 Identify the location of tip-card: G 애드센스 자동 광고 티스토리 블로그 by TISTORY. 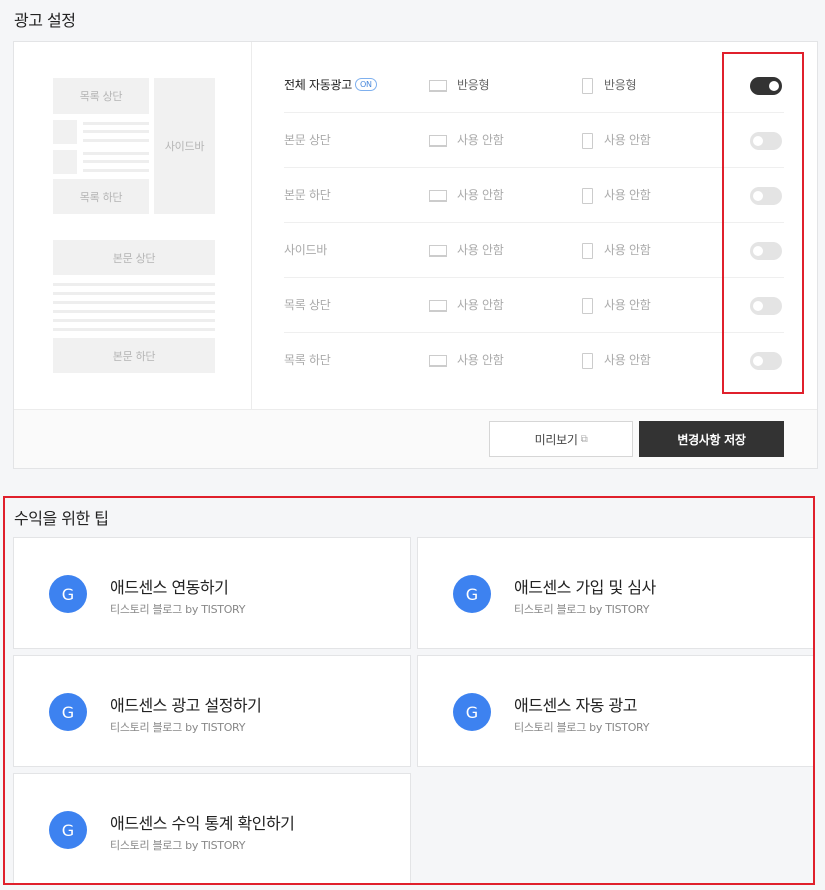
(616, 711).